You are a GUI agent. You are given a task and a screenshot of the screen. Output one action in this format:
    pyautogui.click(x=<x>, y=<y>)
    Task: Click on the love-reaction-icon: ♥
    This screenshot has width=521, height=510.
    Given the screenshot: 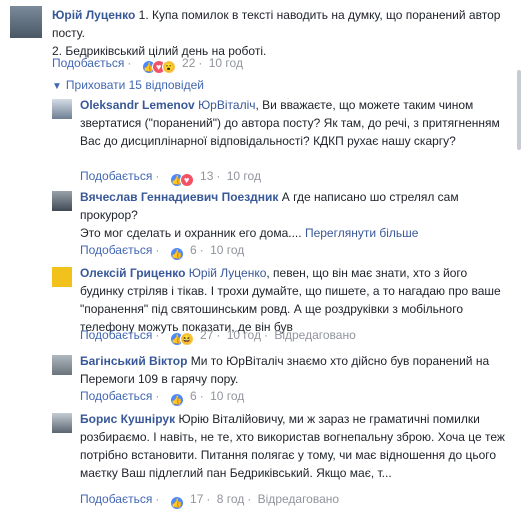 What is the action you would take?
    pyautogui.click(x=186, y=180)
    